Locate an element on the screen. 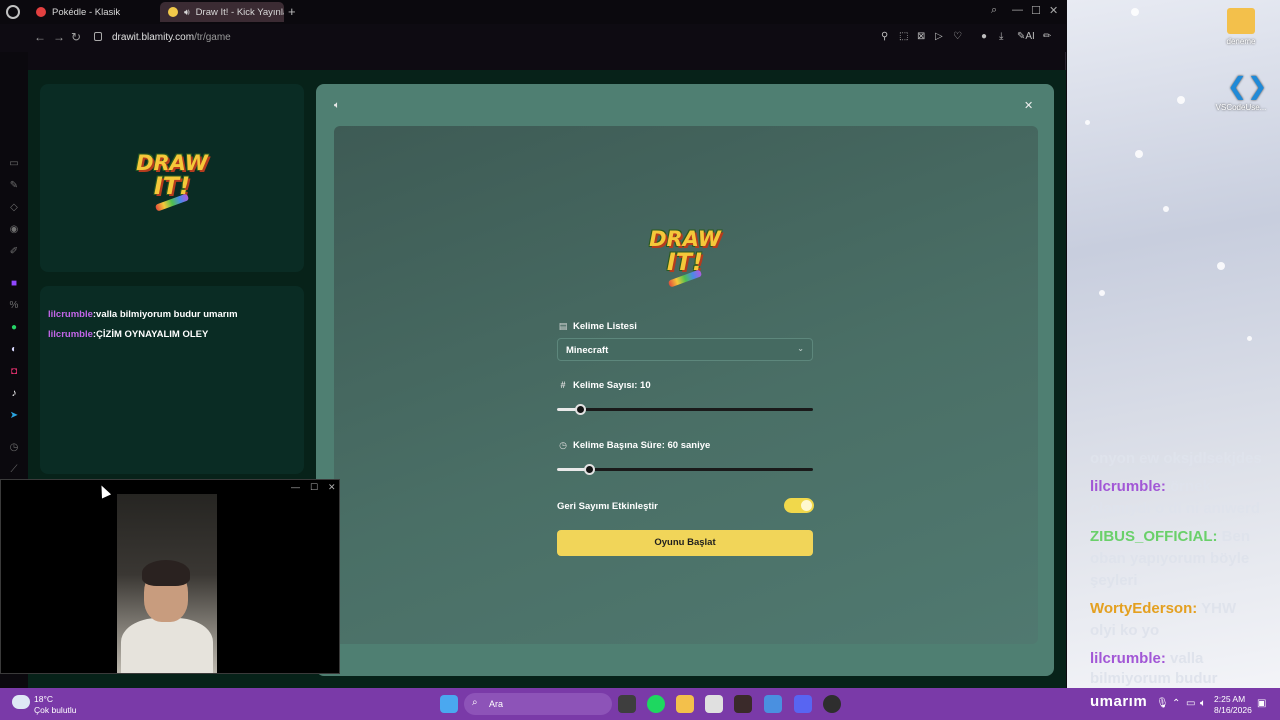  discord-taskbar-icon is located at coordinates (803, 704).